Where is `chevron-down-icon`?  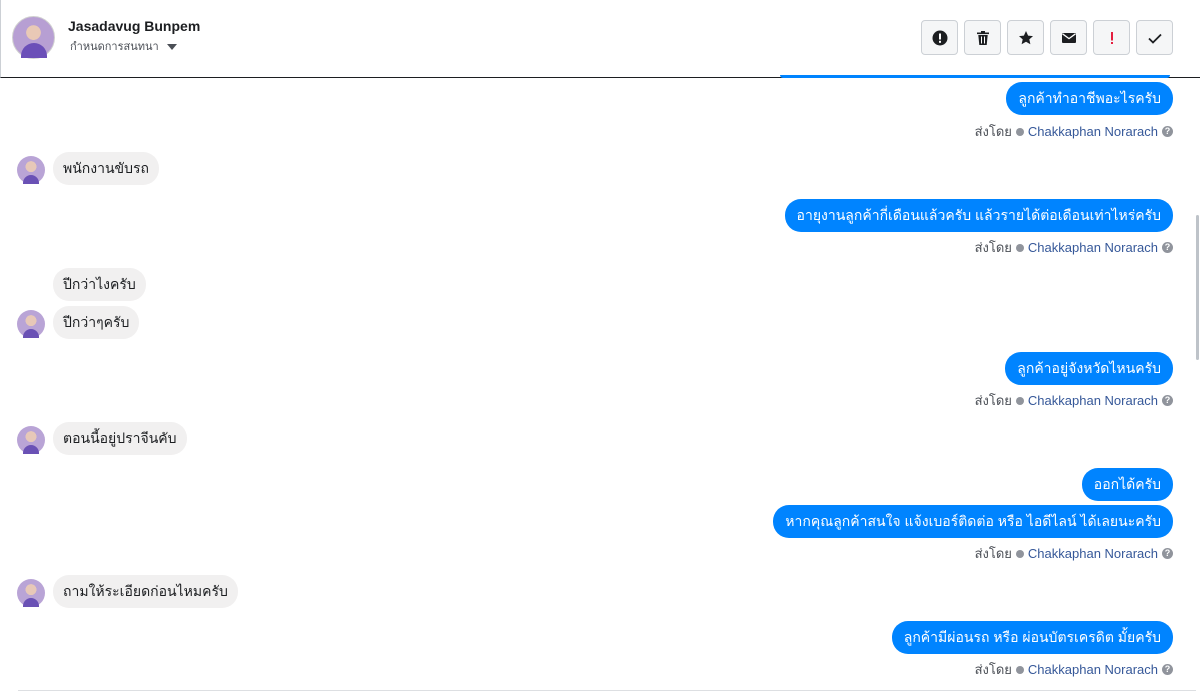
chevron-down-icon is located at coordinates (171, 46).